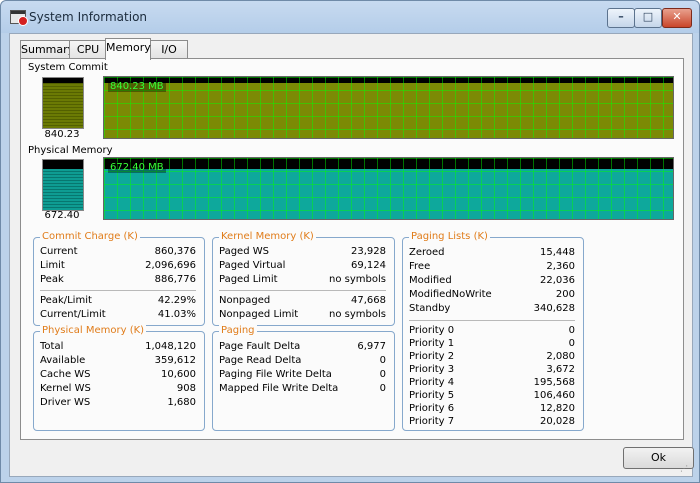 The height and width of the screenshot is (483, 700). I want to click on tab-memory: Memory, so click(128, 49).